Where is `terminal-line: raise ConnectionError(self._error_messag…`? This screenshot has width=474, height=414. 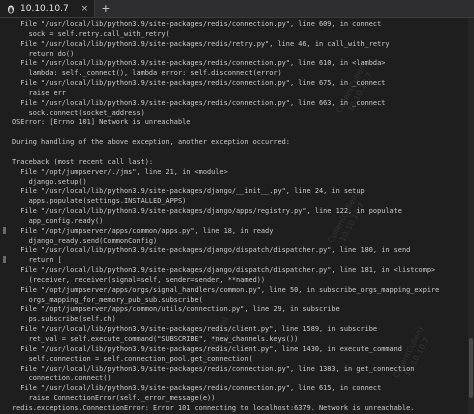 terminal-line: raise ConnectionError(self._error_messag… is located at coordinates (114, 398).